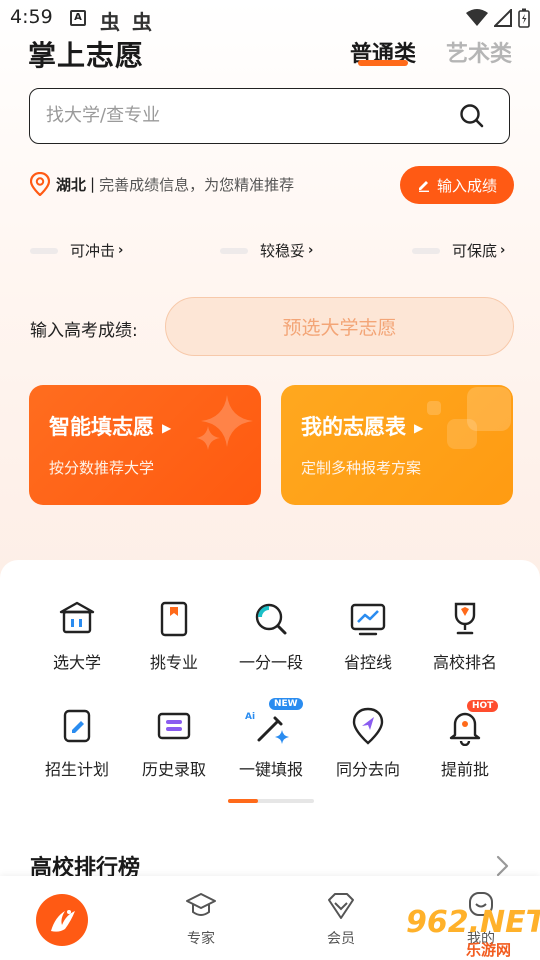  I want to click on grid-label: 选大学, so click(76, 662).